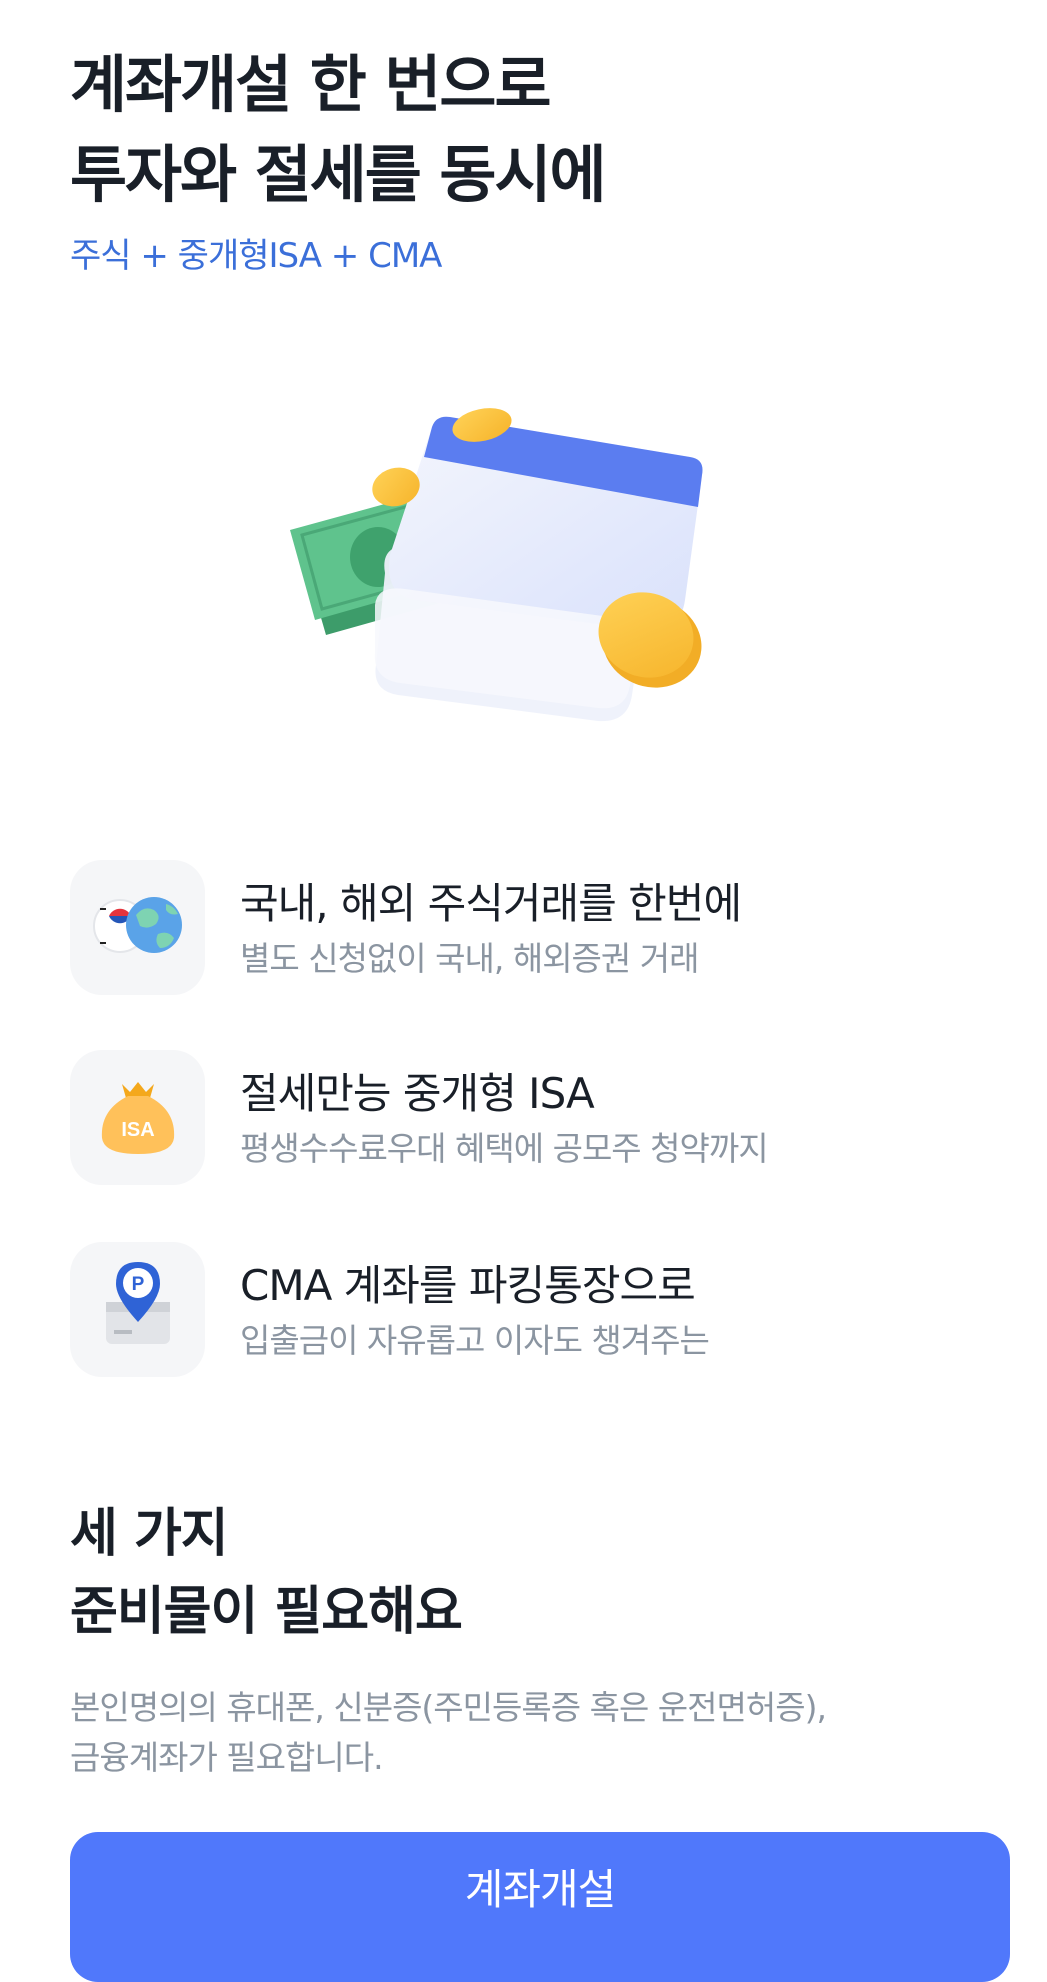  What do you see at coordinates (149, 1534) in the screenshot?
I see `requirements-title-line-1: 세 가지` at bounding box center [149, 1534].